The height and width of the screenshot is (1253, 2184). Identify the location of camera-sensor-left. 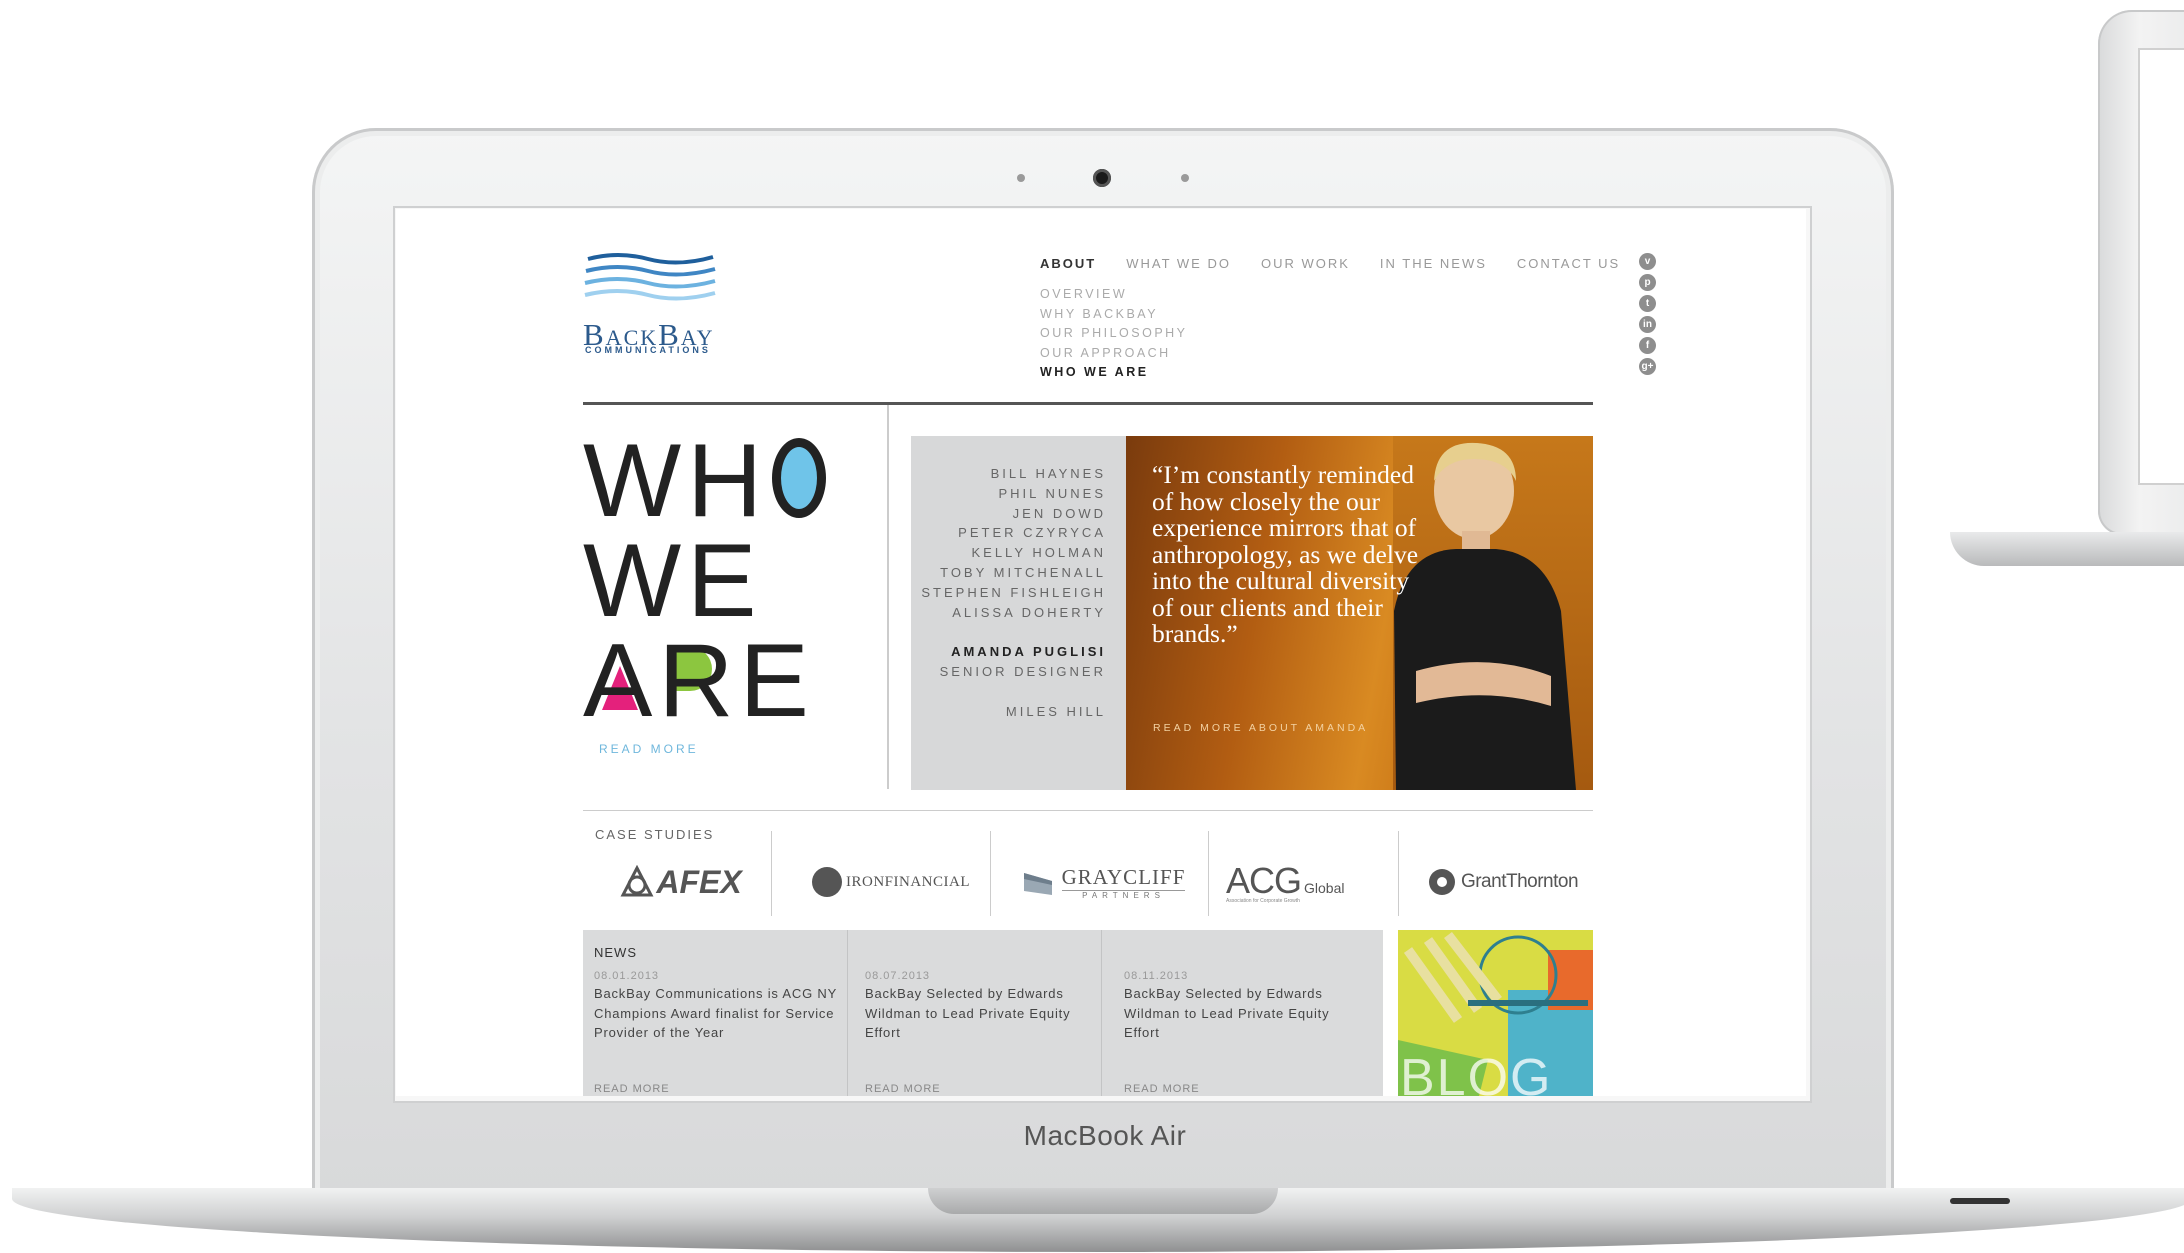
(1021, 178).